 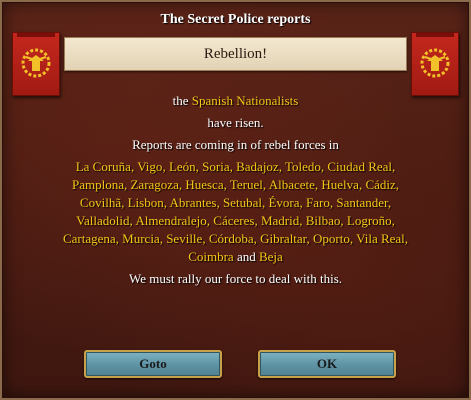 I want to click on city-name: Vila Real, so click(x=380, y=238).